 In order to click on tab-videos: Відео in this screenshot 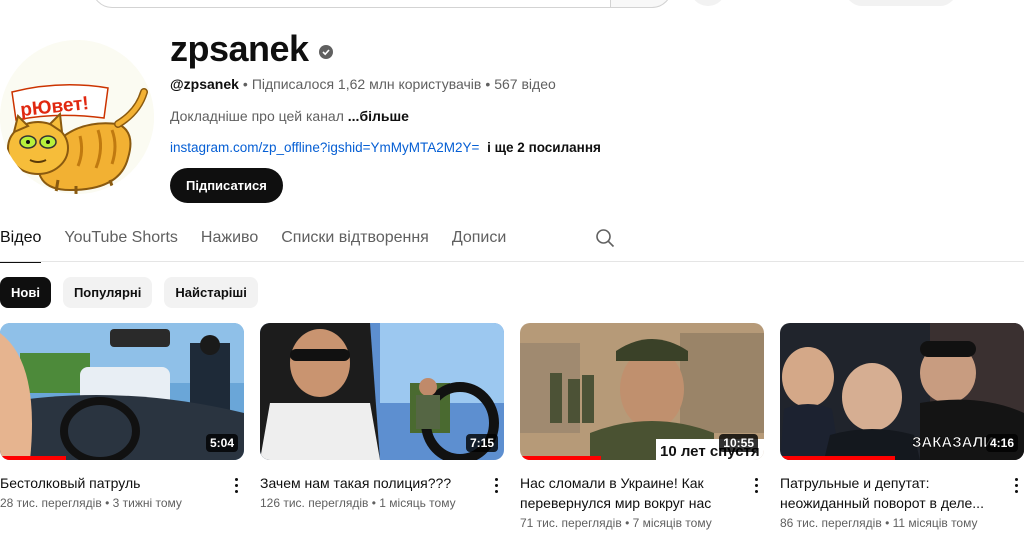, I will do `click(21, 242)`.